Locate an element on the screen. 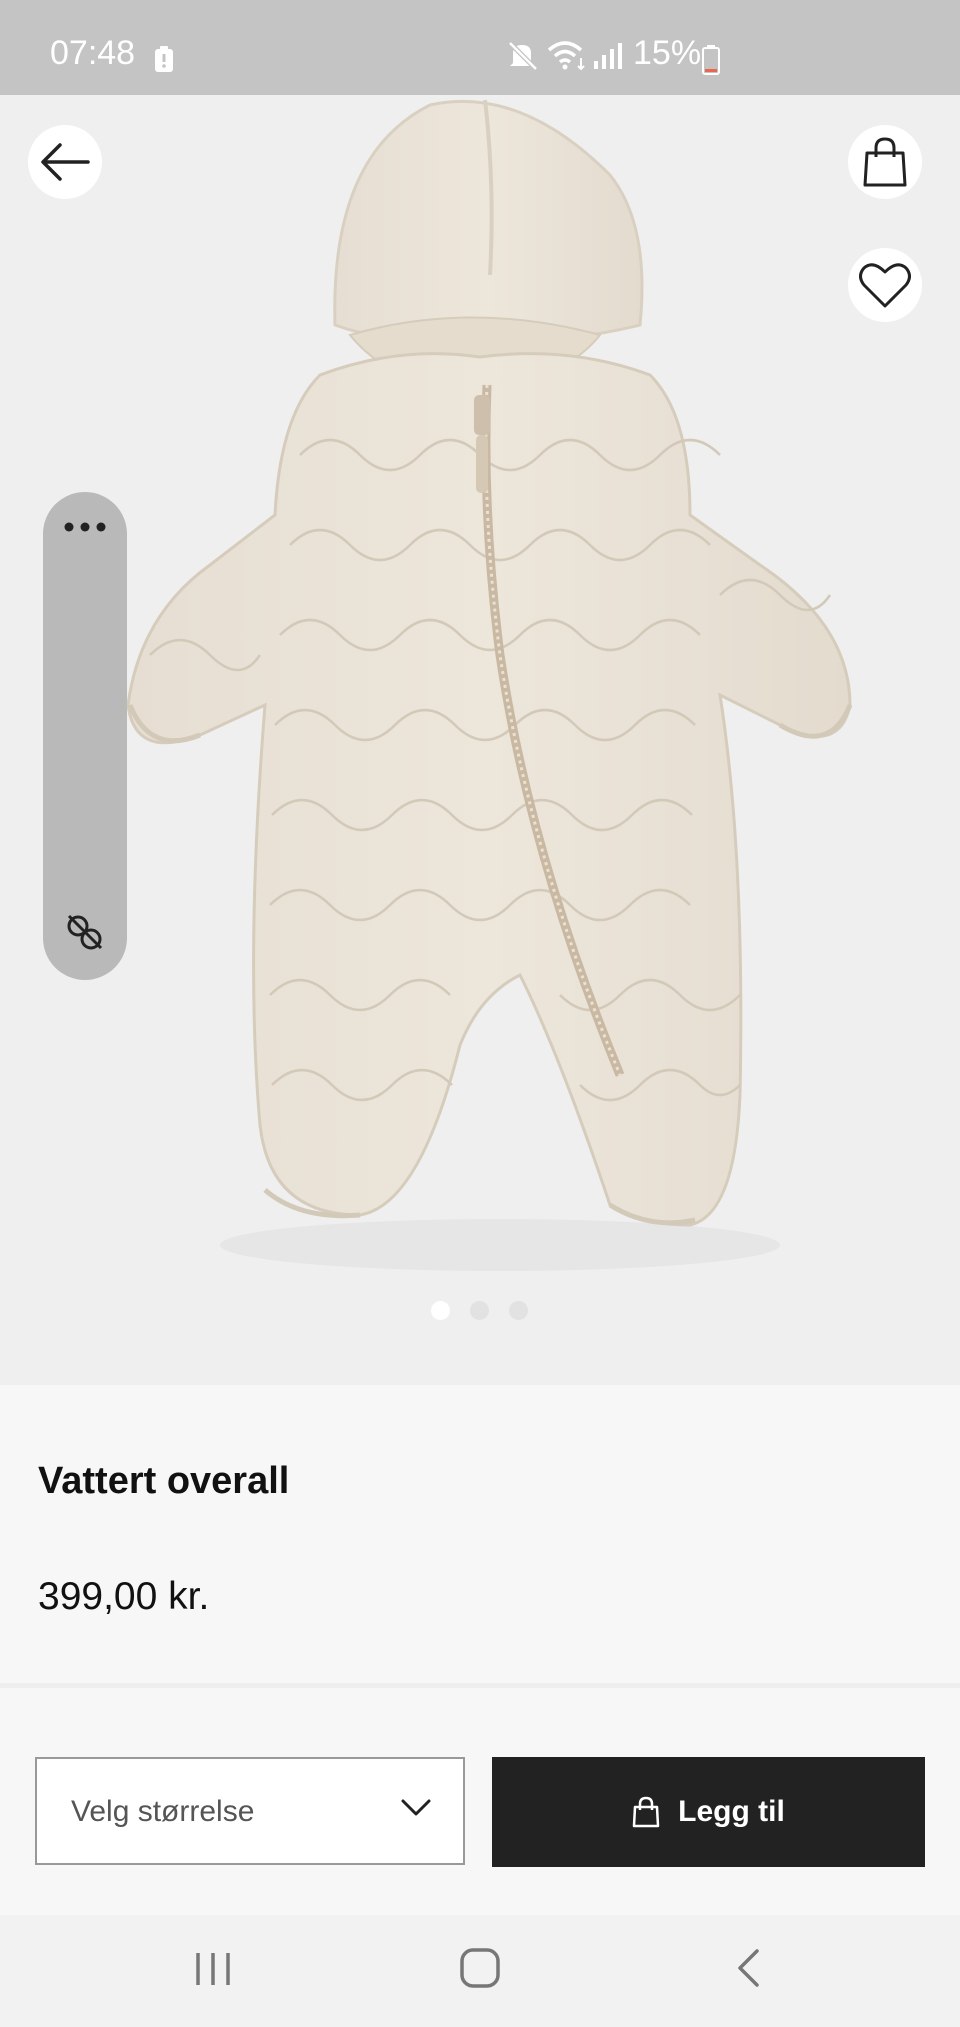  wifi-icon is located at coordinates (567, 57).